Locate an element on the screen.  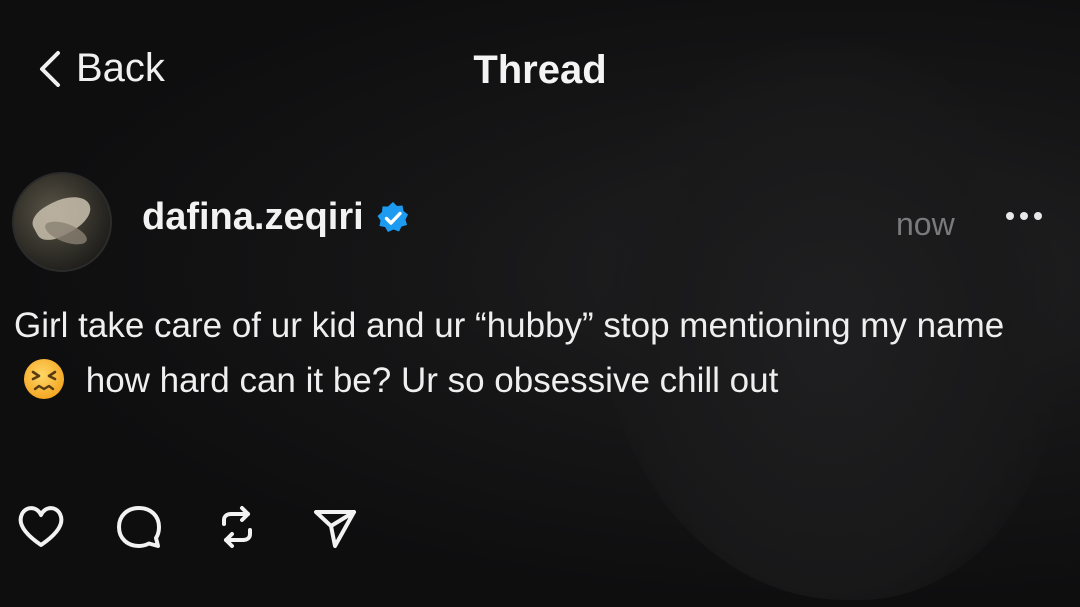
avatar is located at coordinates (62, 222).